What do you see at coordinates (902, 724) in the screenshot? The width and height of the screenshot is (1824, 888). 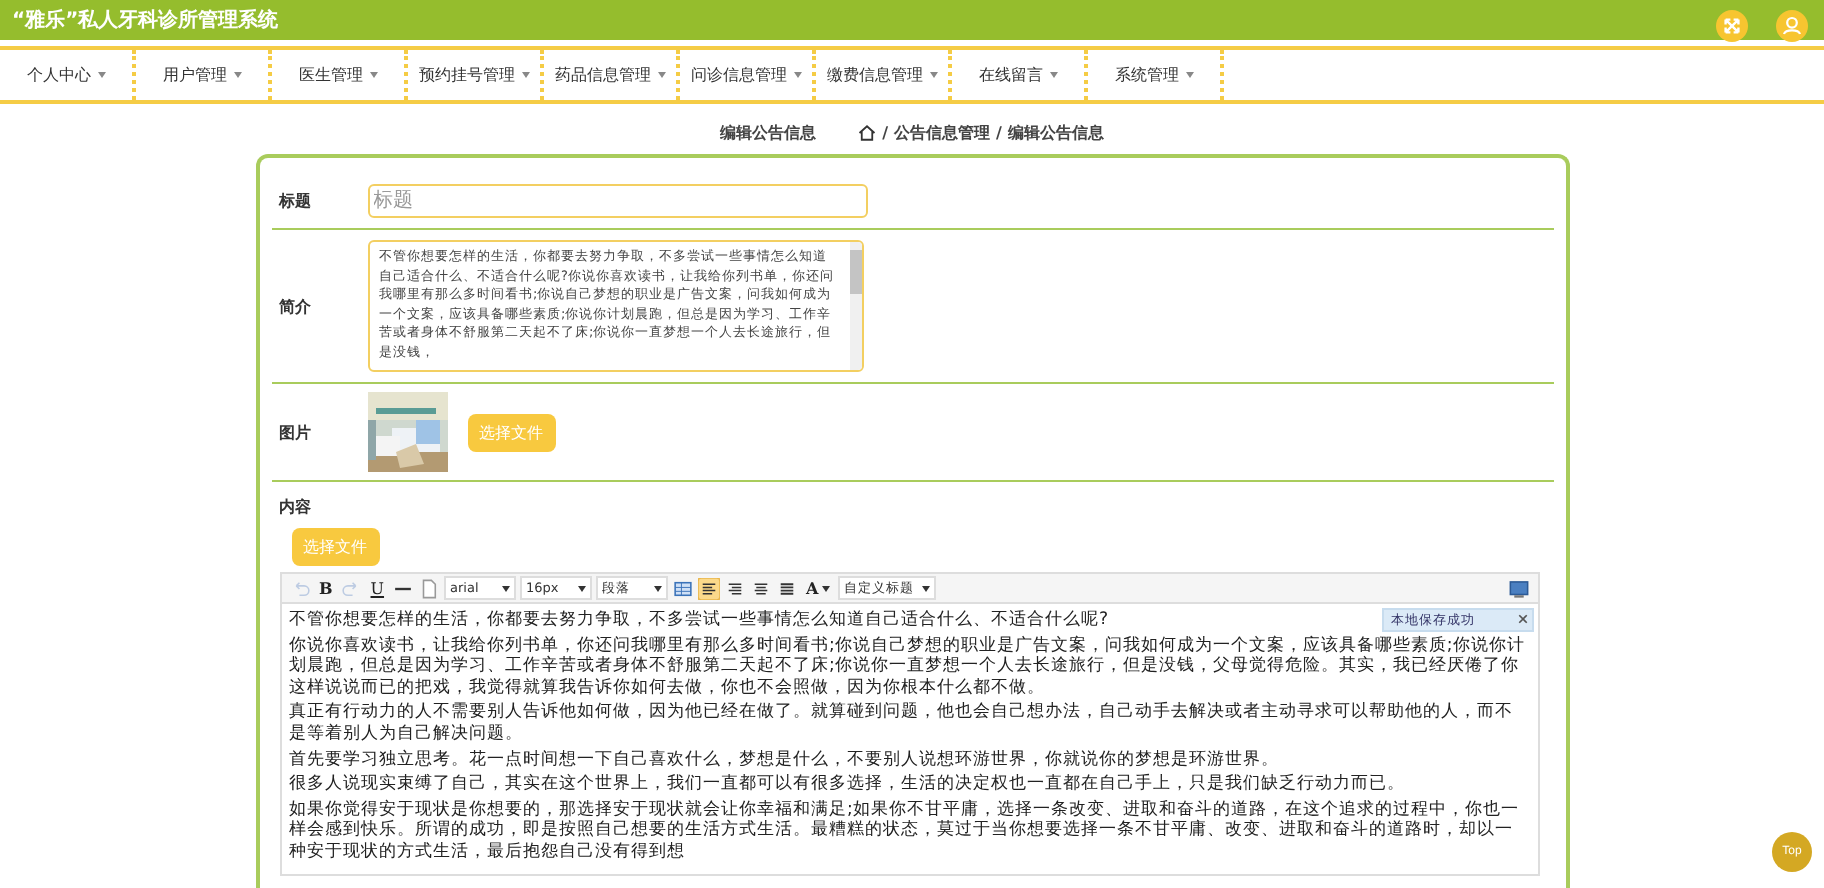 I see `editor-paragraph: 真正有行动力的人不需要别人告诉他如何做，因为他已经在做了。就算碰到问题，他也会自己想办法，自己动手去解决或者主动寻求可以帮助他的人，而不是等着别人为自己解决问题。` at bounding box center [902, 724].